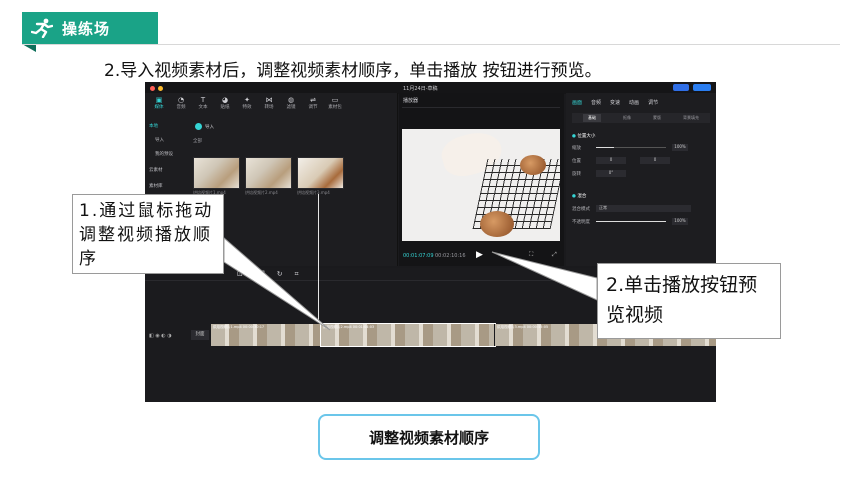 The image size is (860, 484). Describe the element at coordinates (544, 276) in the screenshot. I see `callout2-pointer` at that location.